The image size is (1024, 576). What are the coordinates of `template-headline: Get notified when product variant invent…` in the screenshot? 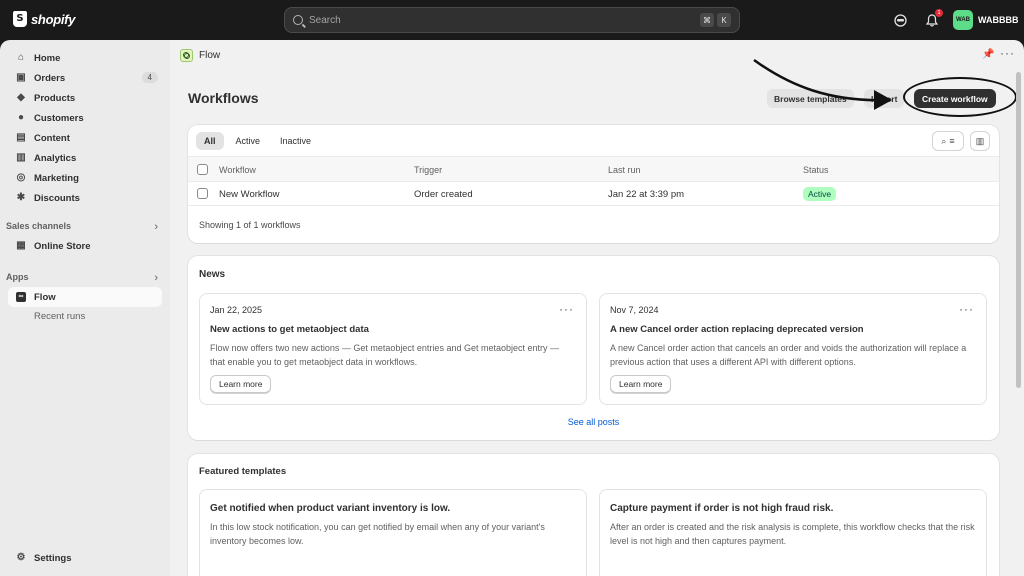 It's located at (330, 508).